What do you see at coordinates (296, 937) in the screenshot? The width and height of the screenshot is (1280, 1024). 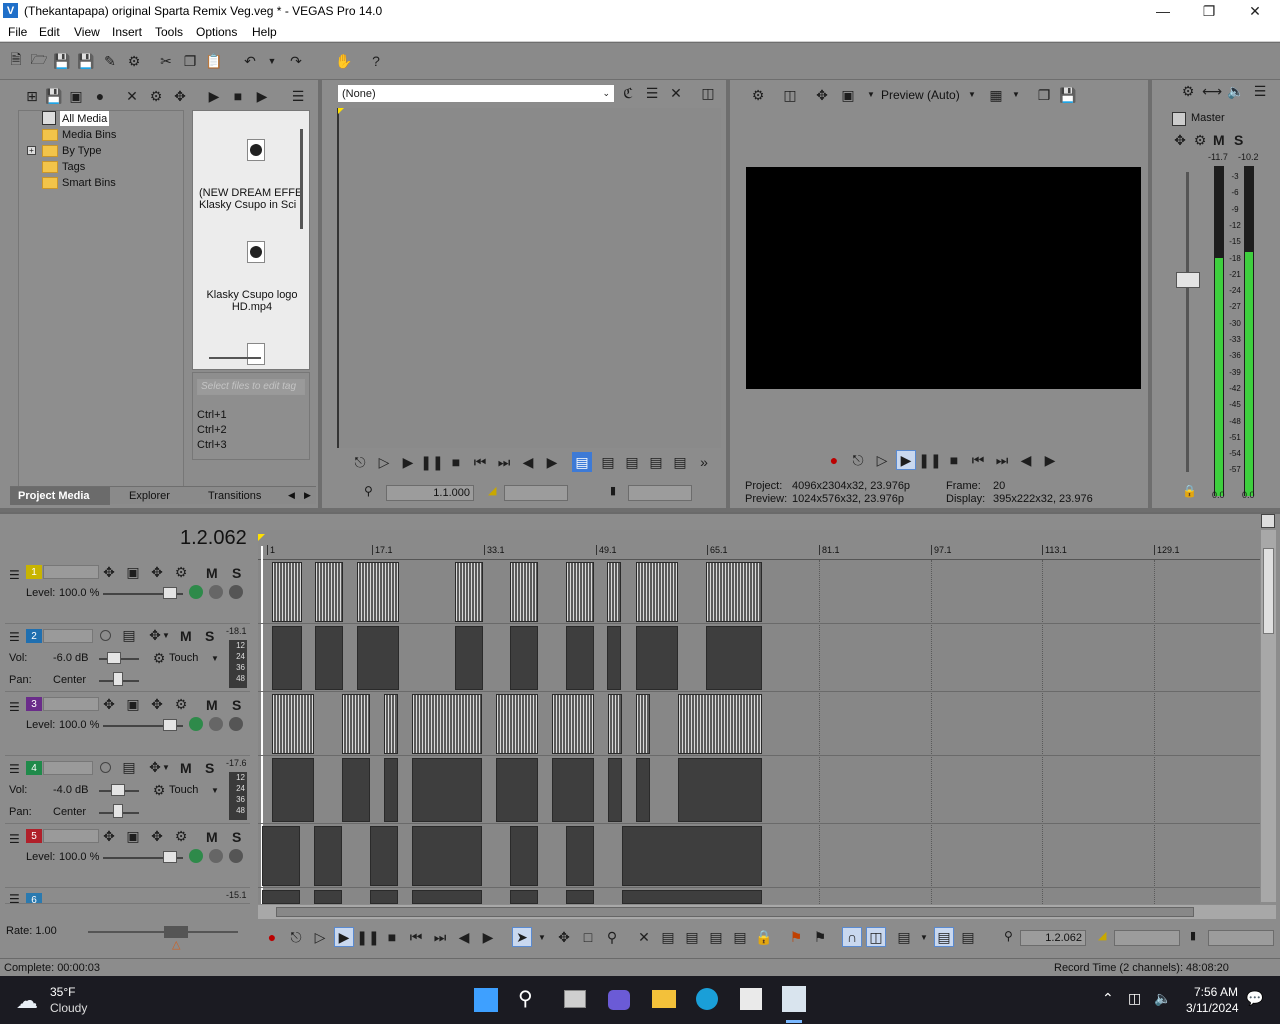 I see `loop-icon: ⎋` at bounding box center [296, 937].